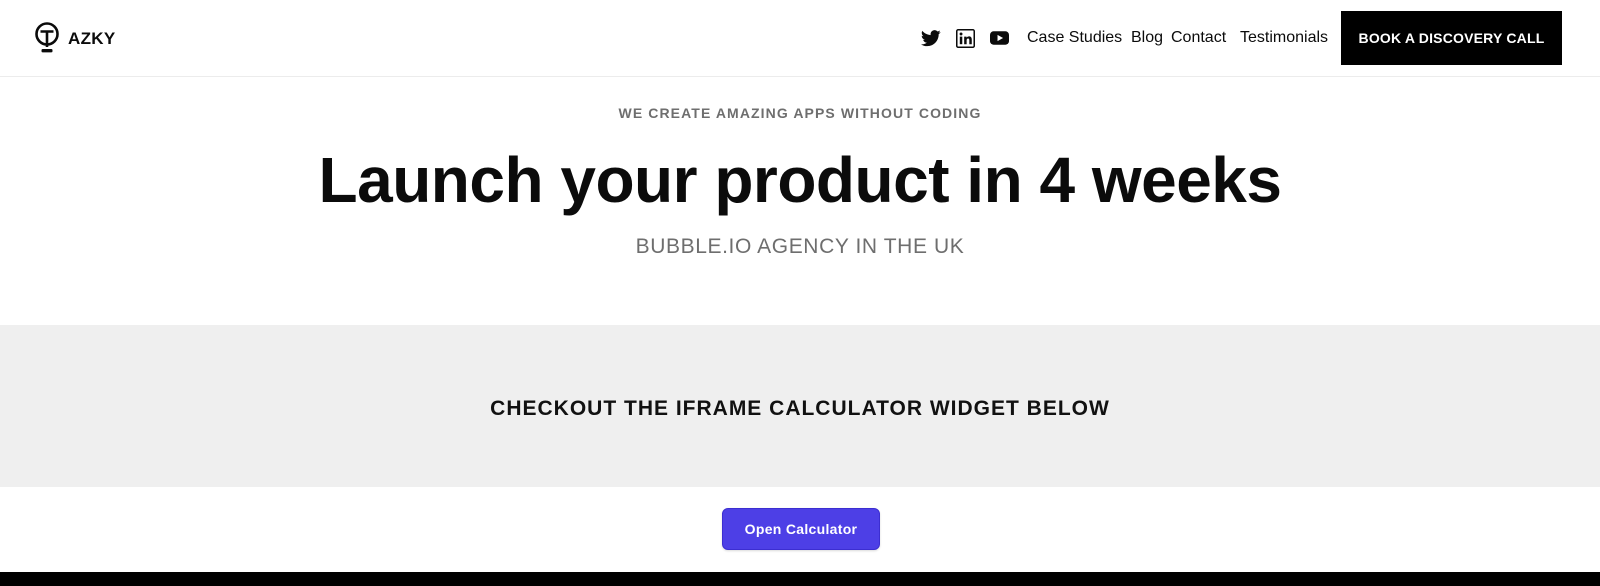 The image size is (1600, 586). Describe the element at coordinates (1147, 38) in the screenshot. I see `nav-link-blog: Blog` at that location.